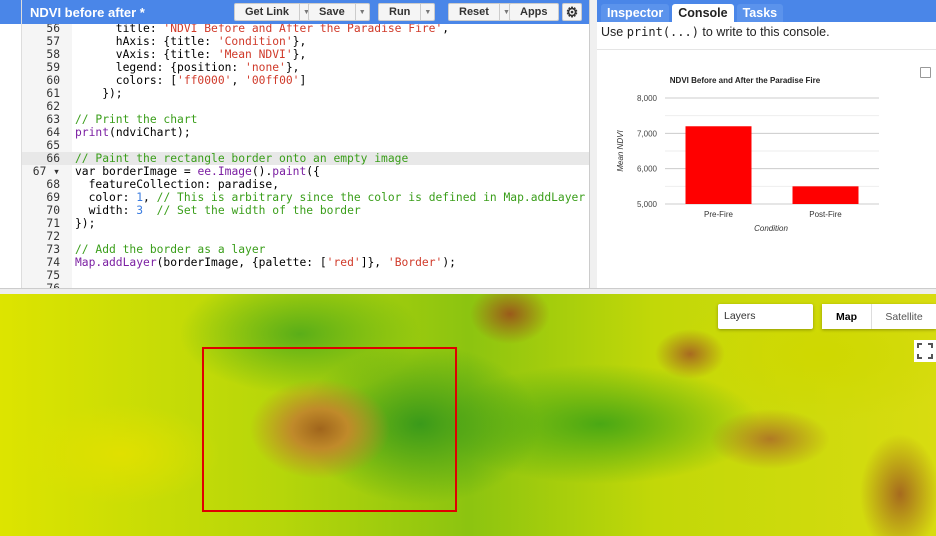 The image size is (936, 536). What do you see at coordinates (305, 119) in the screenshot?
I see `code-line: 63 // Print the chart` at bounding box center [305, 119].